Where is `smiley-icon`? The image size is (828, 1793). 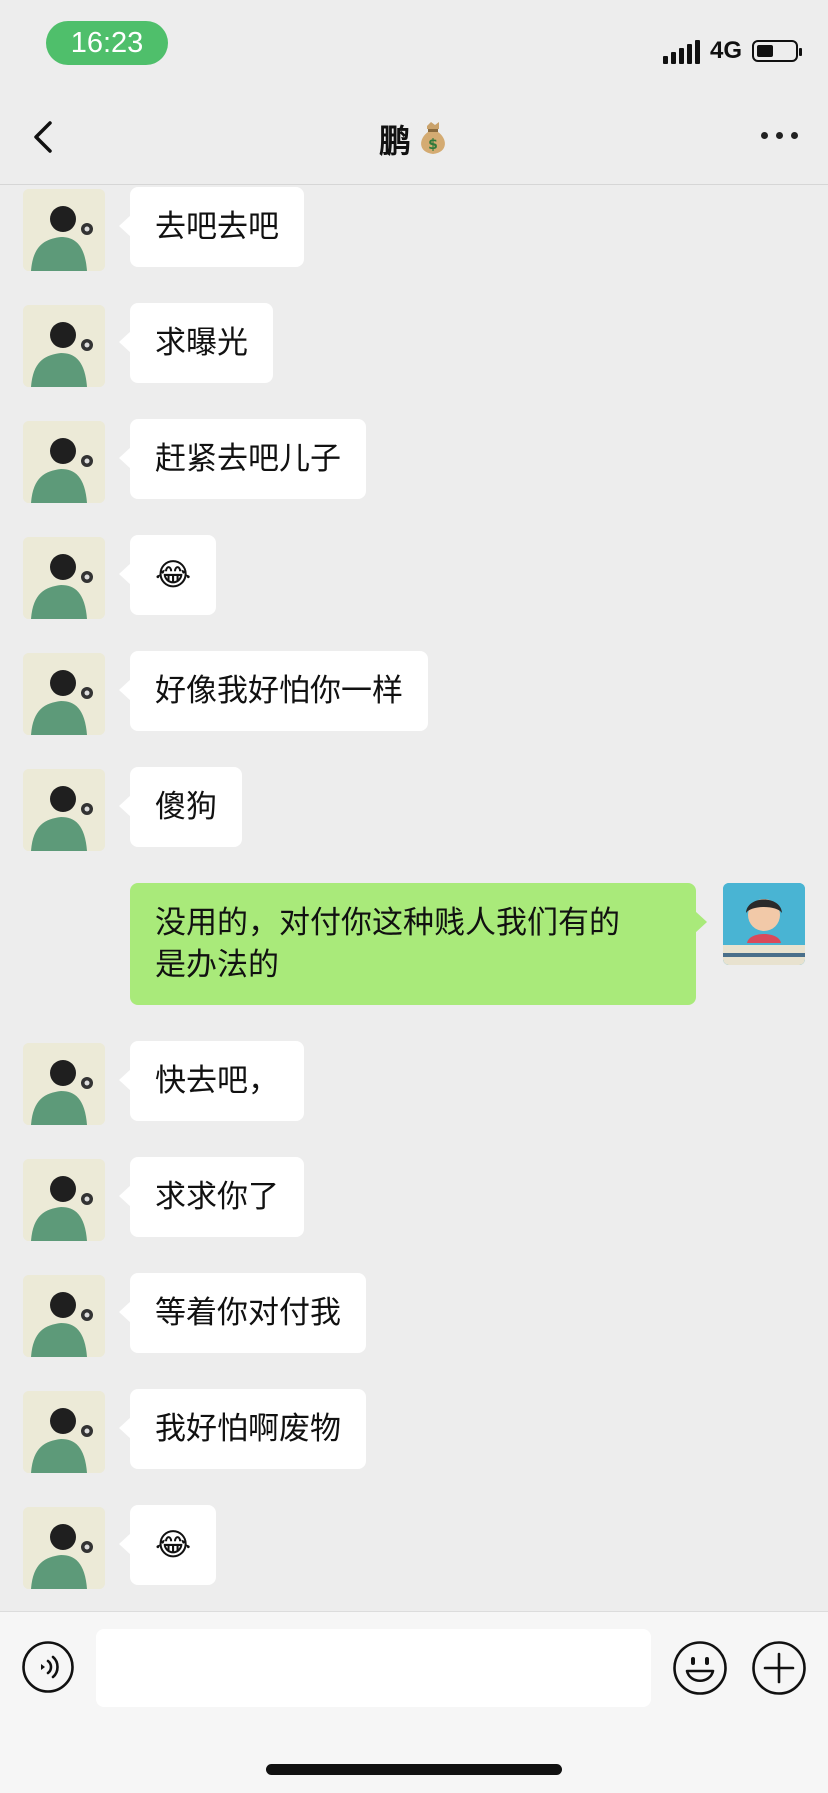 smiley-icon is located at coordinates (700, 1668).